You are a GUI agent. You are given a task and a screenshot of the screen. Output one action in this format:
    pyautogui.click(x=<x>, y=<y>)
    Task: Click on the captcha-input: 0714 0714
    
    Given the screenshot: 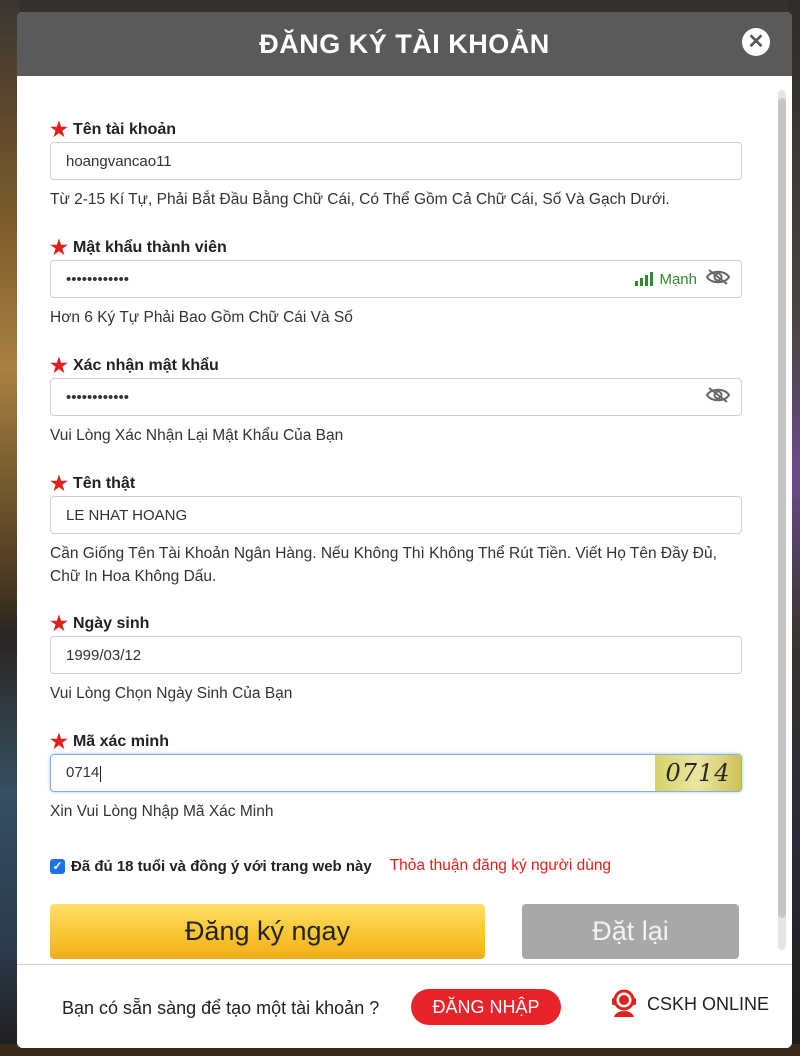 What is the action you would take?
    pyautogui.click(x=396, y=773)
    